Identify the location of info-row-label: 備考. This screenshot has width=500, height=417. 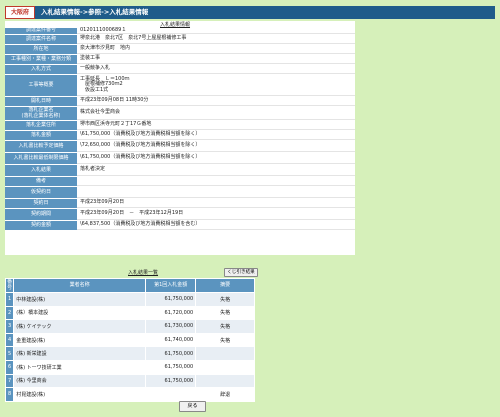
(41, 181).